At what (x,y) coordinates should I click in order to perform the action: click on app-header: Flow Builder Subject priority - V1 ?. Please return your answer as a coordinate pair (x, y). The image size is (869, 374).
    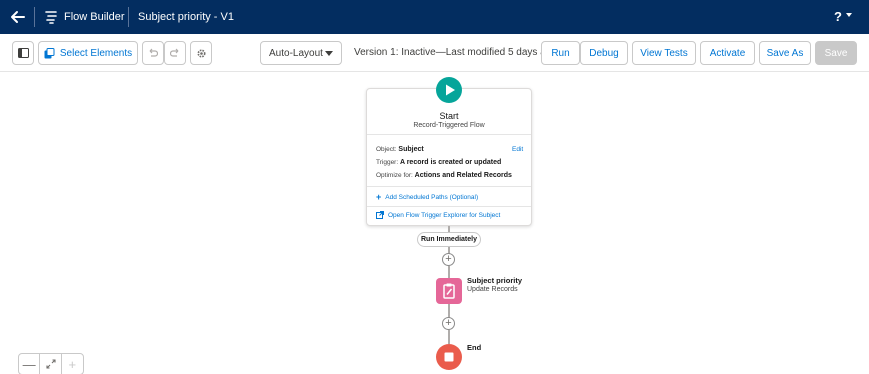
    Looking at the image, I should click on (434, 17).